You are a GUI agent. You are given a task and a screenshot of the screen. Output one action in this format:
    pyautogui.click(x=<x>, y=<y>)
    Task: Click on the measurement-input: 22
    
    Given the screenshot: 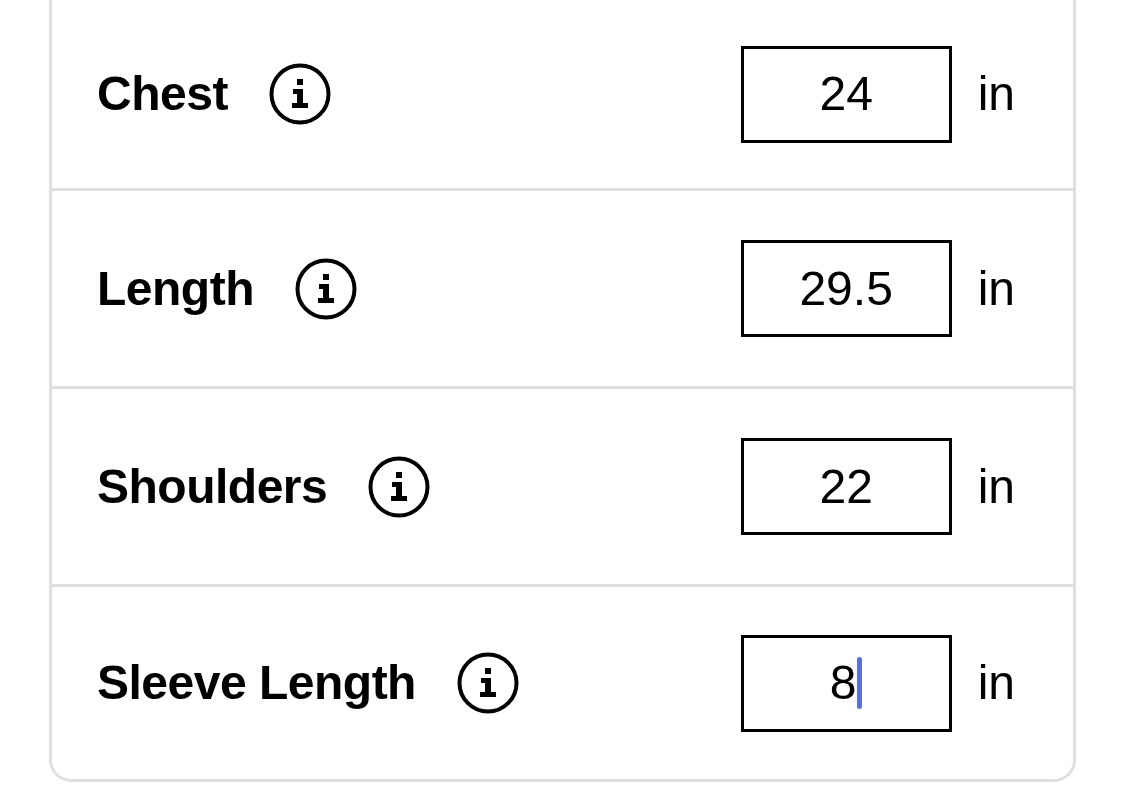 What is the action you would take?
    pyautogui.click(x=846, y=486)
    